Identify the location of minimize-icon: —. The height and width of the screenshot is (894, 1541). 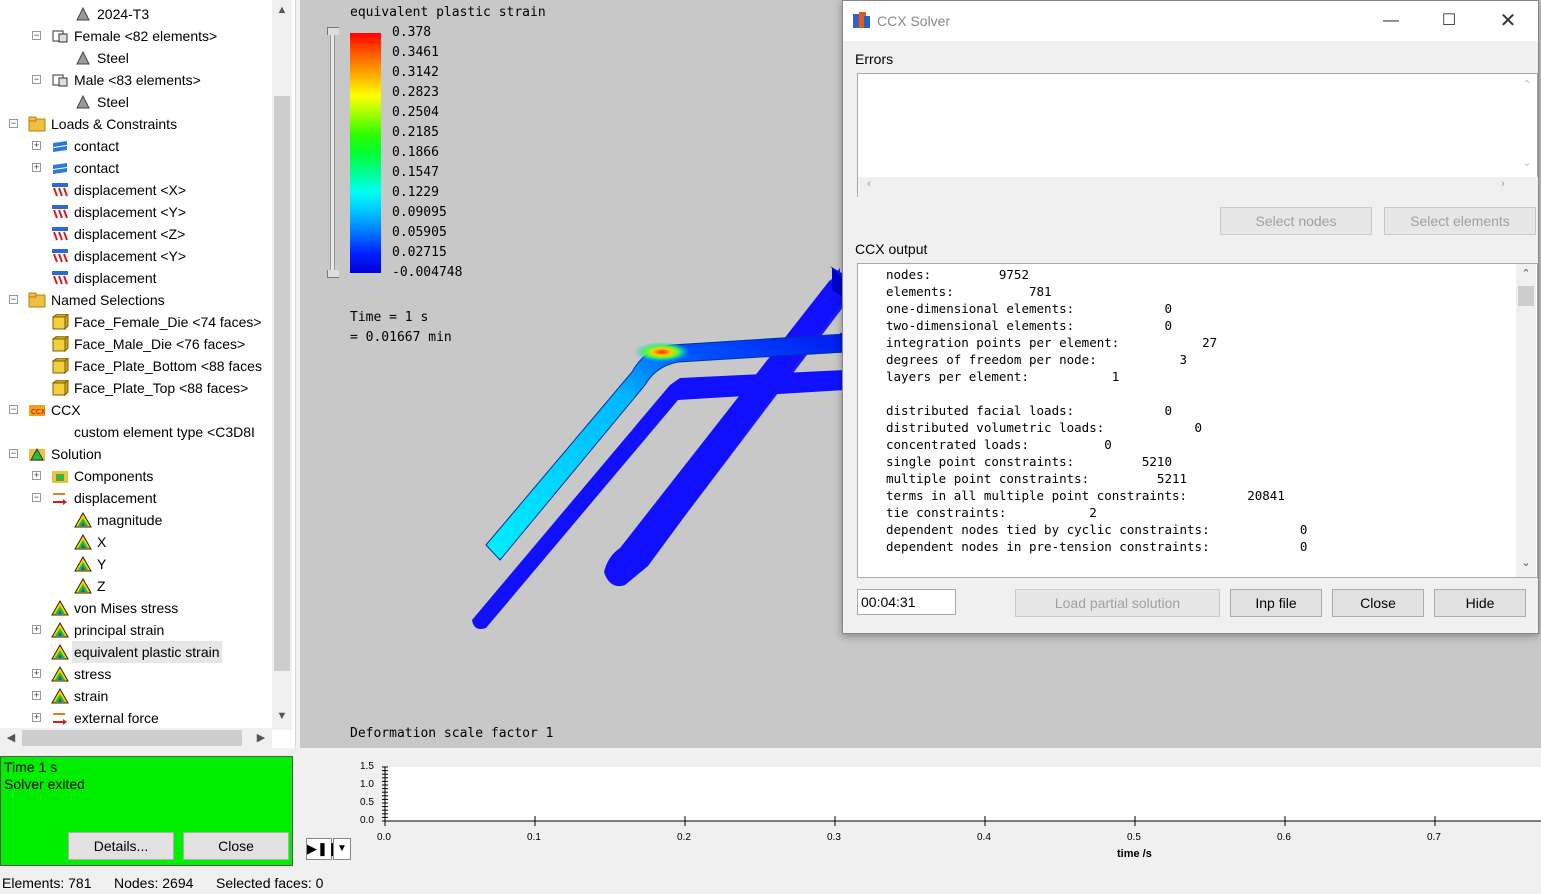
(1391, 21).